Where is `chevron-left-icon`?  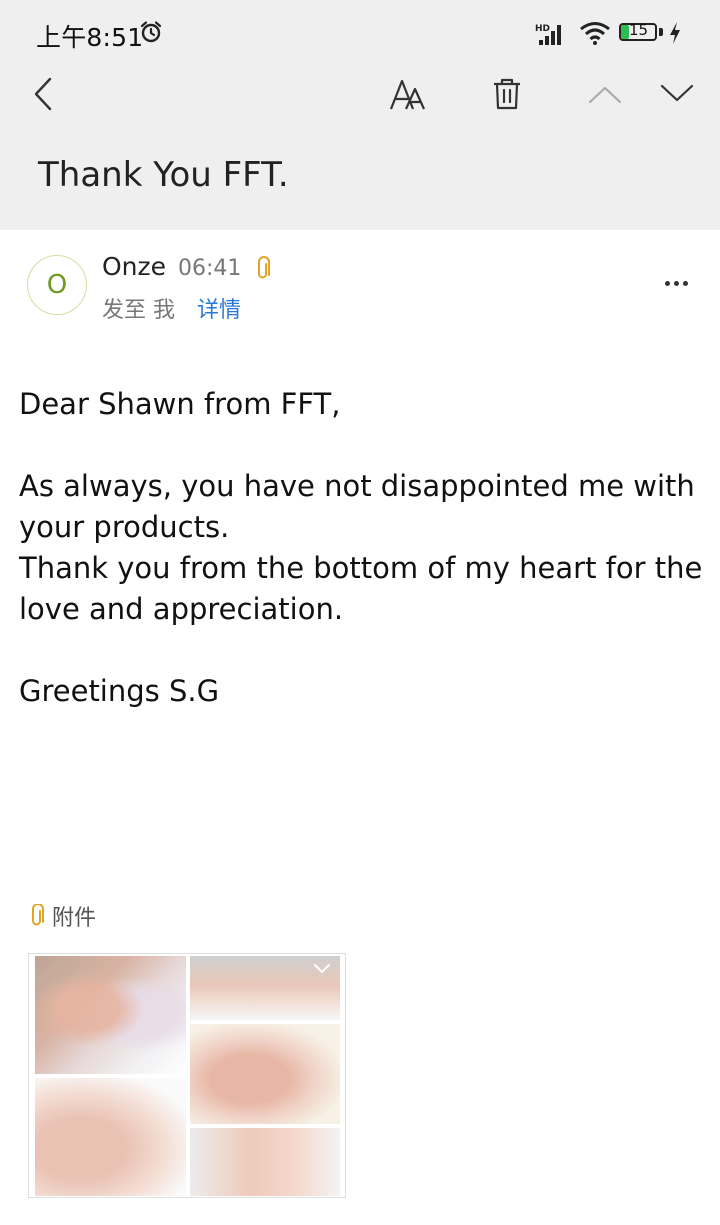 chevron-left-icon is located at coordinates (43, 94).